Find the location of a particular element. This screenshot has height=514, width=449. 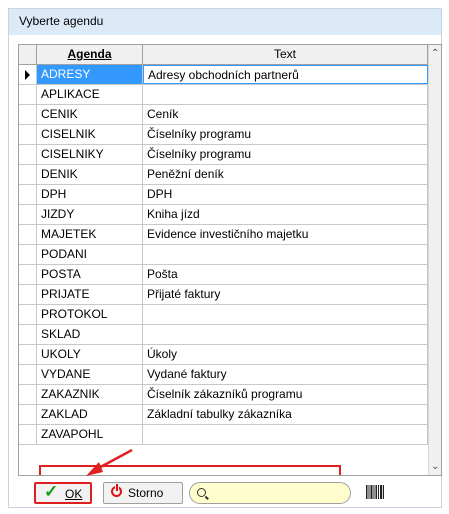

cell-text: Peněžní deník is located at coordinates (285, 174).